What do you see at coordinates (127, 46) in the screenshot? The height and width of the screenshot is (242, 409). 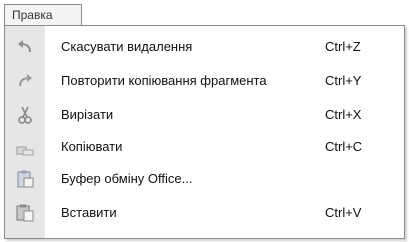 I see `menu-item-undo-label: Скасувати видалення` at bounding box center [127, 46].